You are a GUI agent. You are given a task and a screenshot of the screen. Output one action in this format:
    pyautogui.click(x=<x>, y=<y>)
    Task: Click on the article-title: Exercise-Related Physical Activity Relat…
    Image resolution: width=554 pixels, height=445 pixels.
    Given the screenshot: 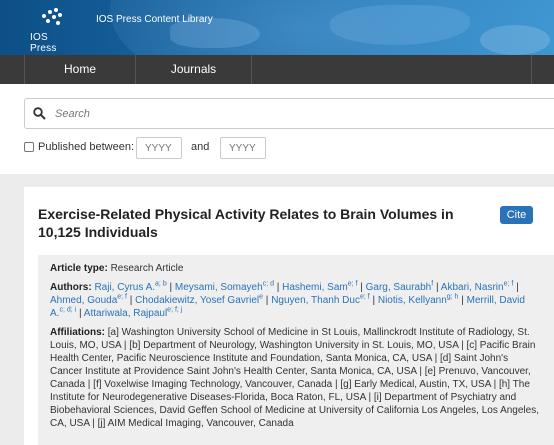 What is the action you would take?
    pyautogui.click(x=263, y=223)
    